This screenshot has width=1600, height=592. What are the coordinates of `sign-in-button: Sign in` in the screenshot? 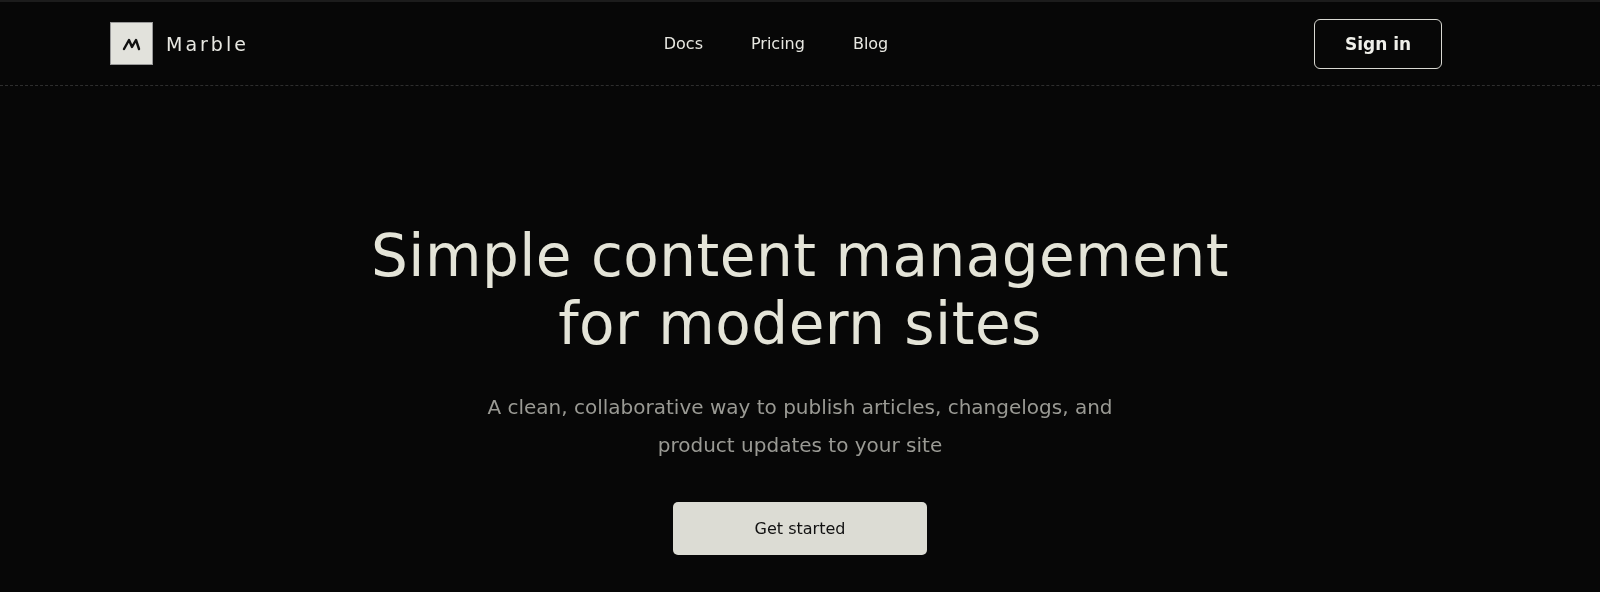 It's located at (1378, 43).